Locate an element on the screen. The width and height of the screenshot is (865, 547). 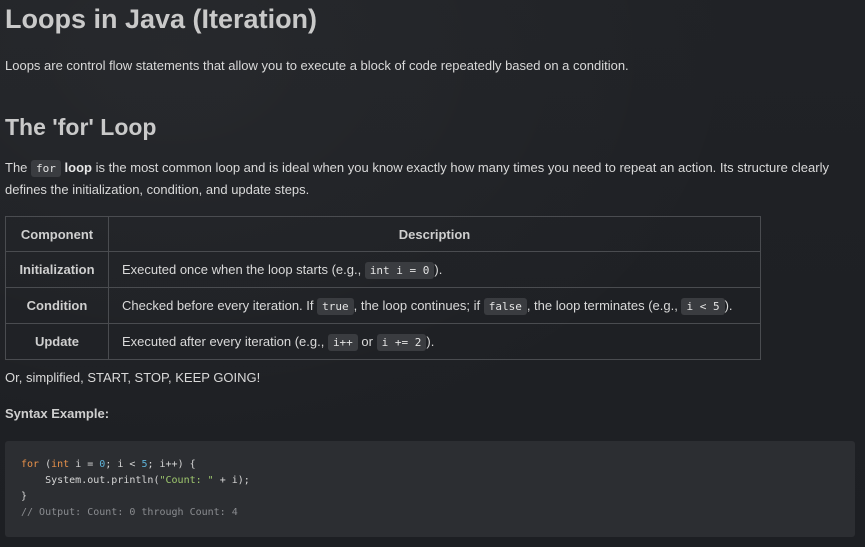
row-name-condition: Condition is located at coordinates (57, 305).